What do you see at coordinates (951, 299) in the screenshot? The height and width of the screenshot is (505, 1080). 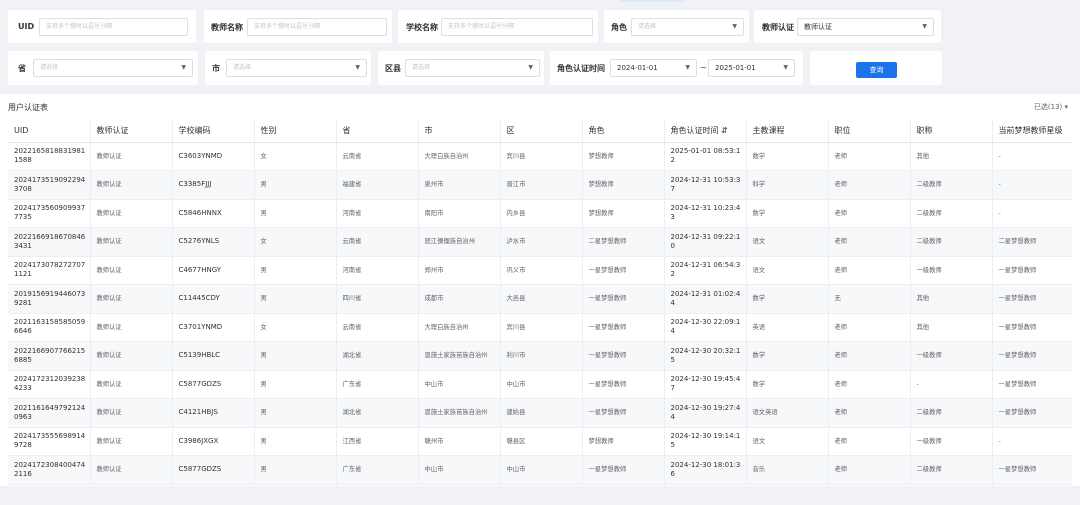 I see `table-cell: 其他` at bounding box center [951, 299].